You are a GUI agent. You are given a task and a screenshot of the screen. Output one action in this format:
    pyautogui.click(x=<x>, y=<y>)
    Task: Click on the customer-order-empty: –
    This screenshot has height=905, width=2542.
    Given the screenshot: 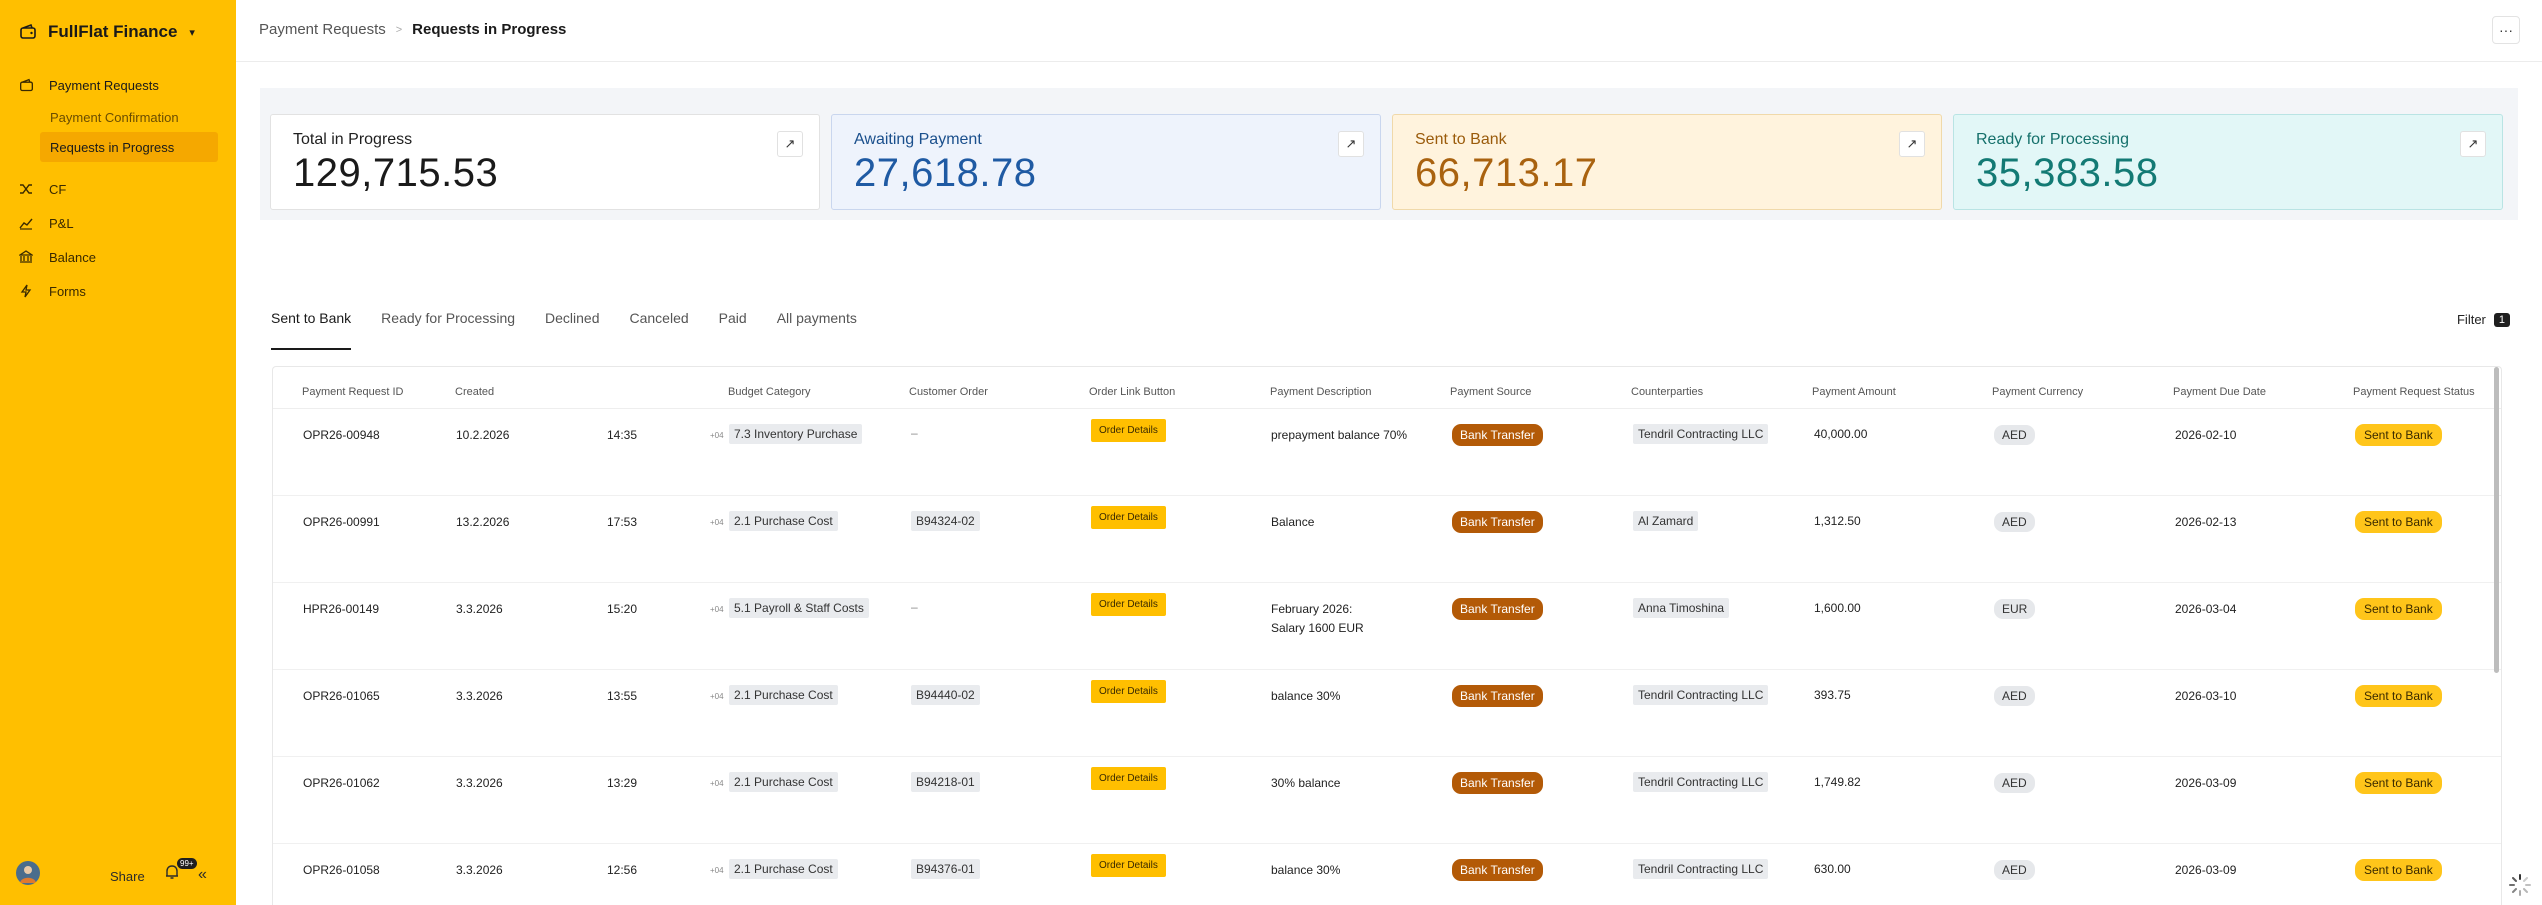 What is the action you would take?
    pyautogui.click(x=914, y=433)
    